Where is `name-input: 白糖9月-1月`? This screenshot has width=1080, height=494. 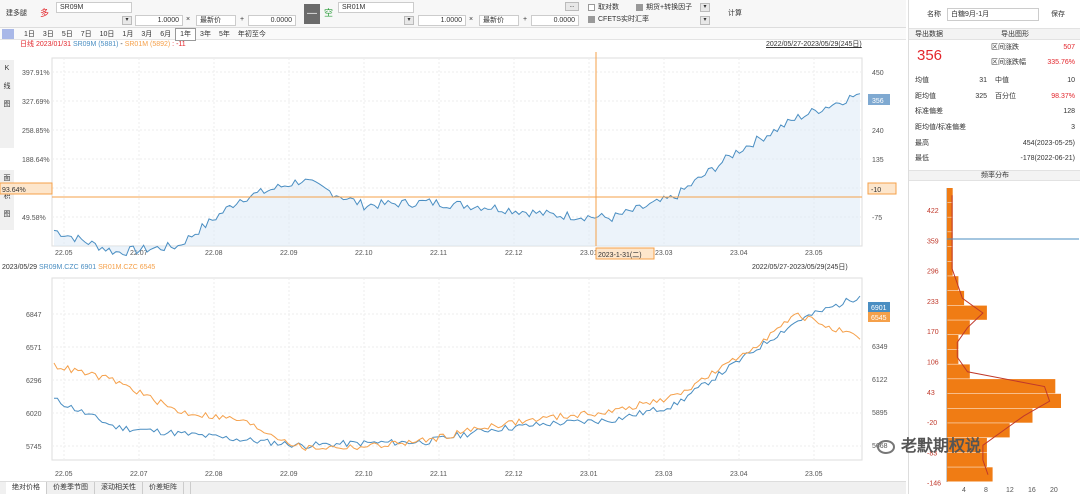 name-input: 白糖9月-1月 is located at coordinates (993, 14).